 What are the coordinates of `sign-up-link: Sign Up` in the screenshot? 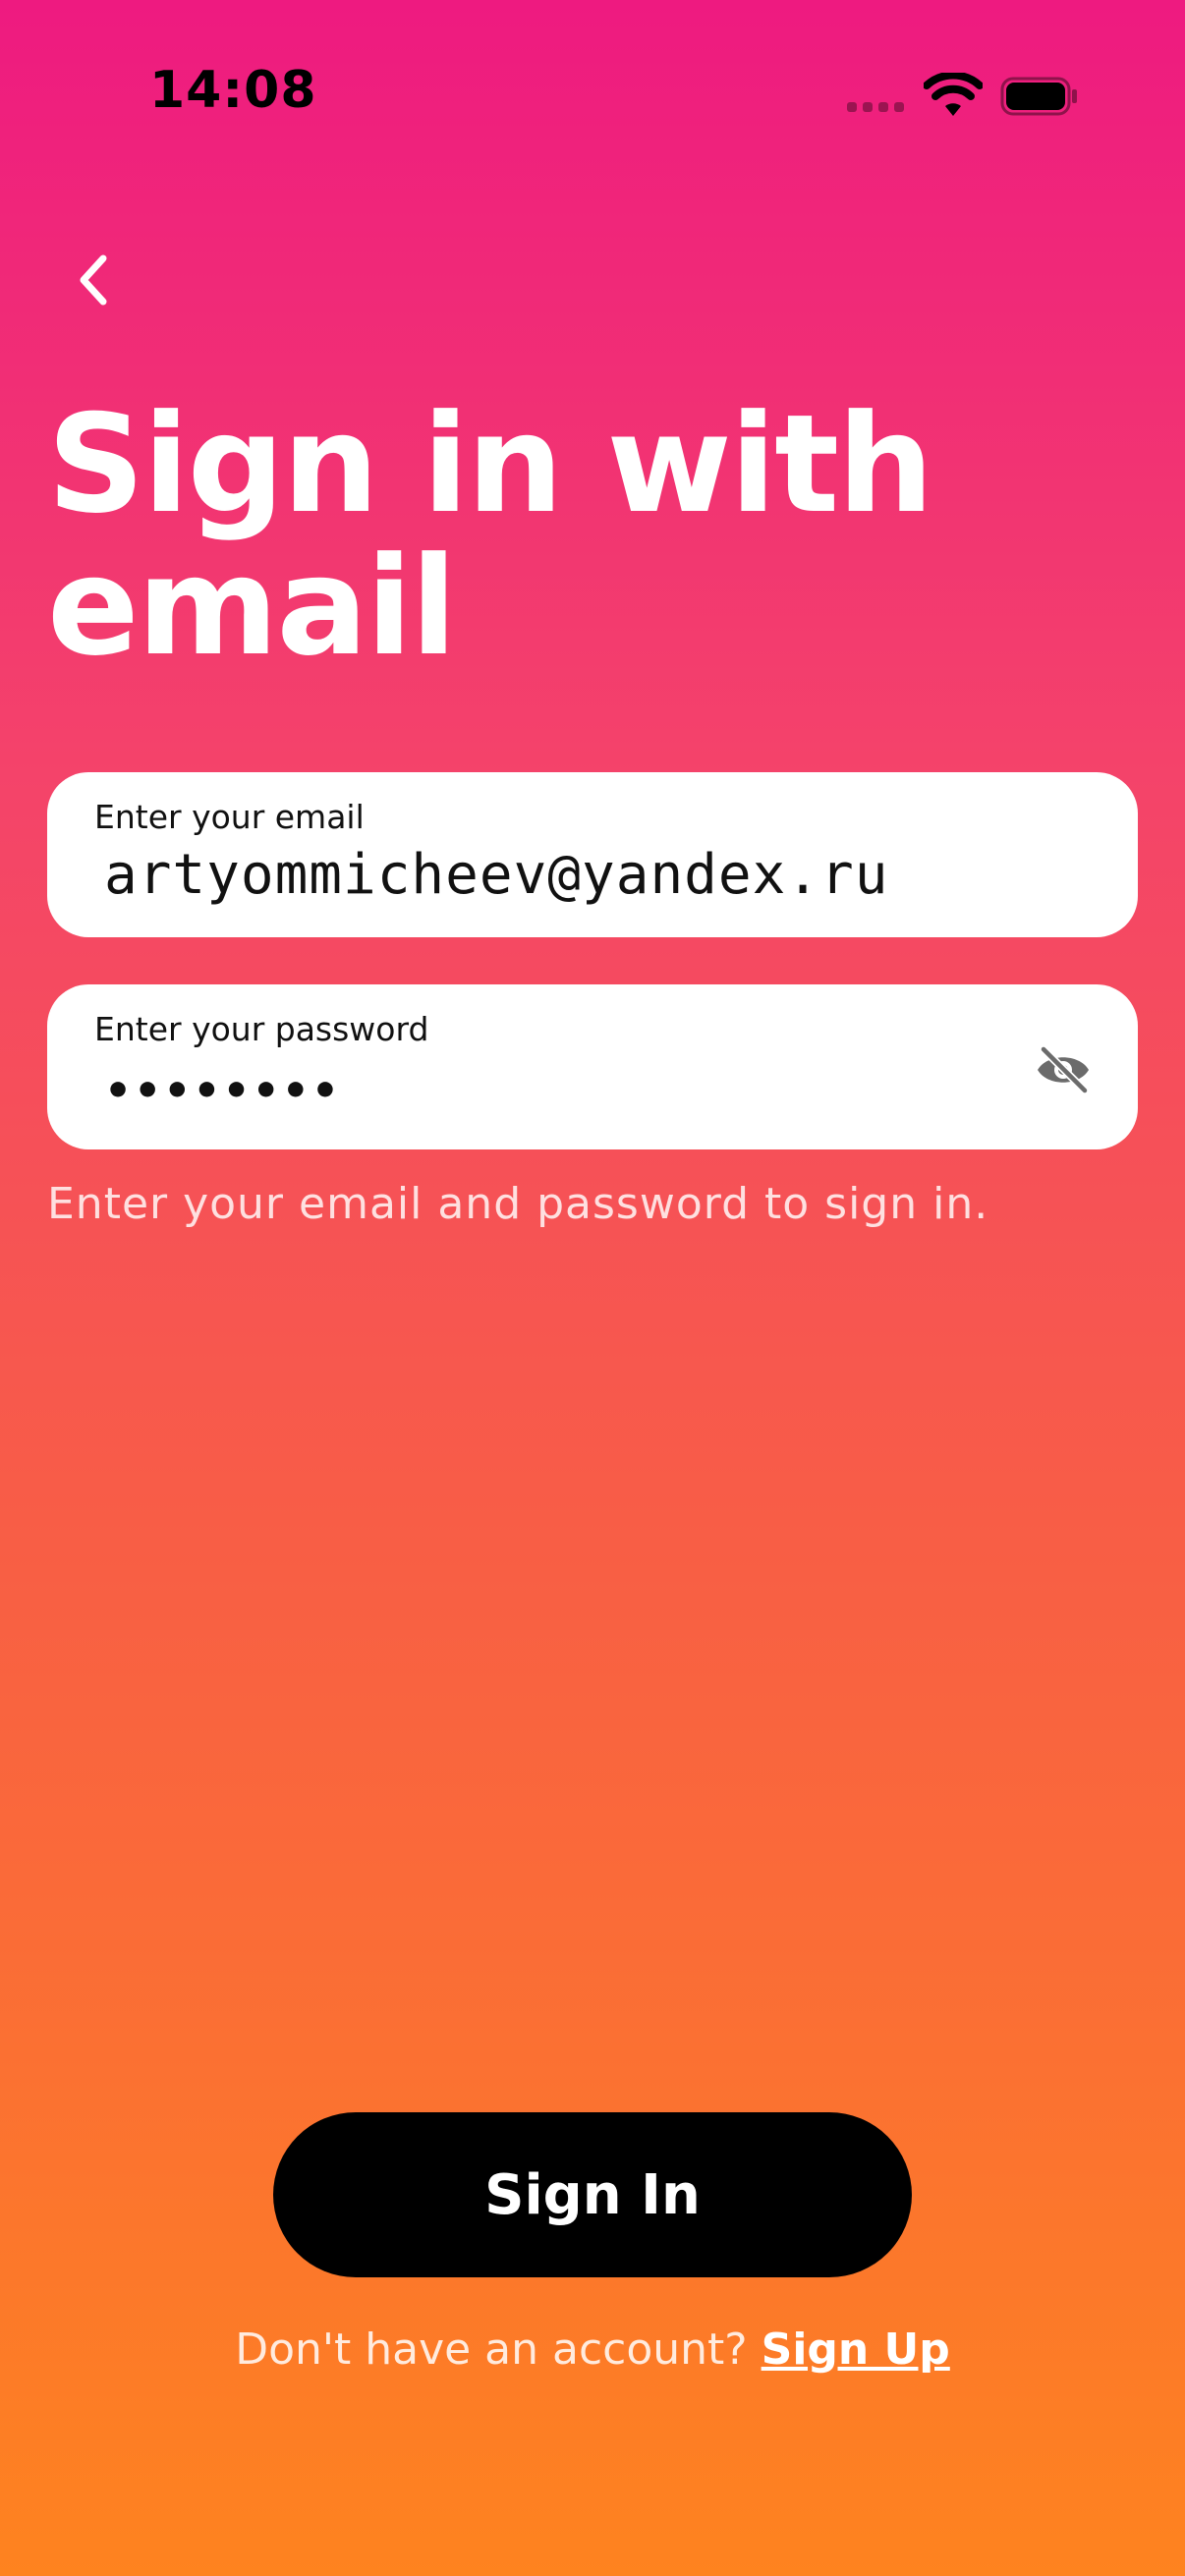 It's located at (856, 2349).